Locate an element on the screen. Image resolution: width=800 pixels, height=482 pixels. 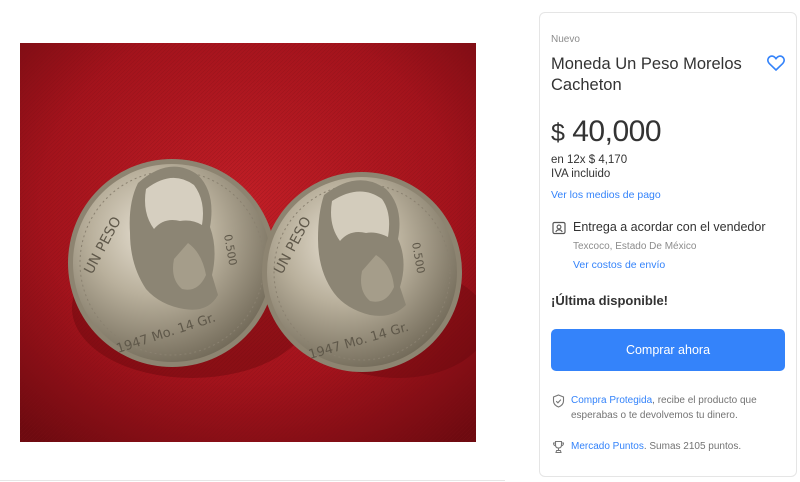
product-title: Moneda Un Peso Morelos Cacheton is located at coordinates (646, 74).